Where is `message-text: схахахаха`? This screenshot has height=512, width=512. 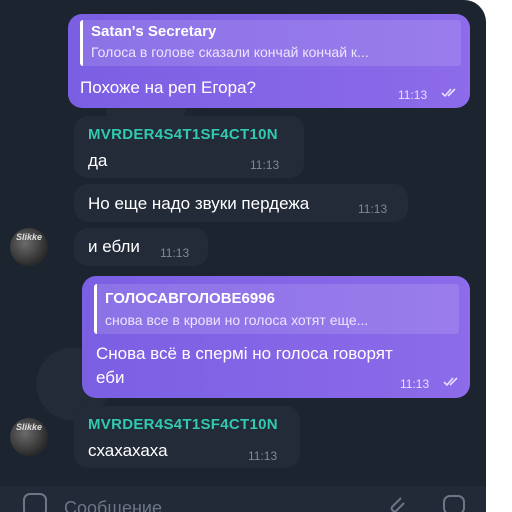
message-text: схахахаха is located at coordinates (128, 450).